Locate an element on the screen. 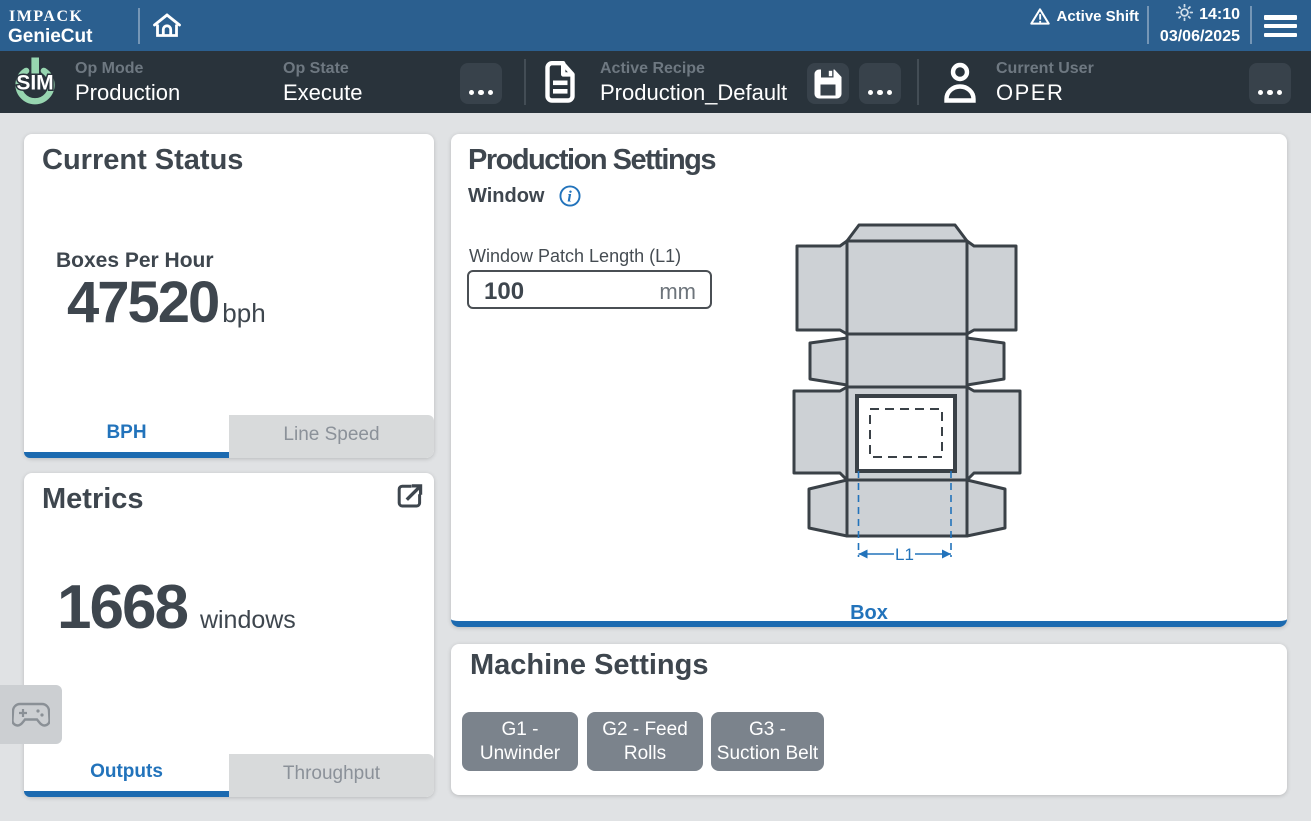 This screenshot has width=1311, height=821. svg-text: SIM is located at coordinates (34, 82).